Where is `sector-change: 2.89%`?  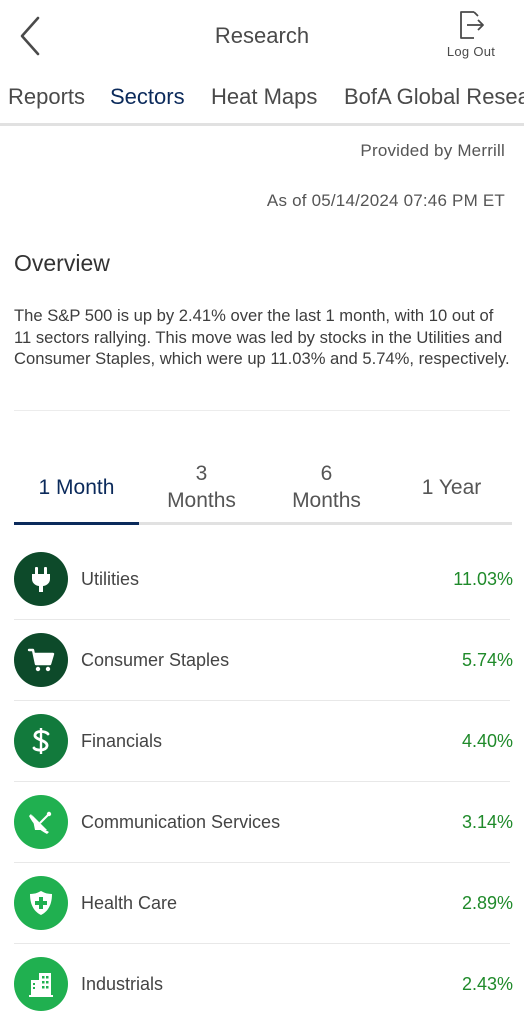
sector-change: 2.89% is located at coordinates (487, 903).